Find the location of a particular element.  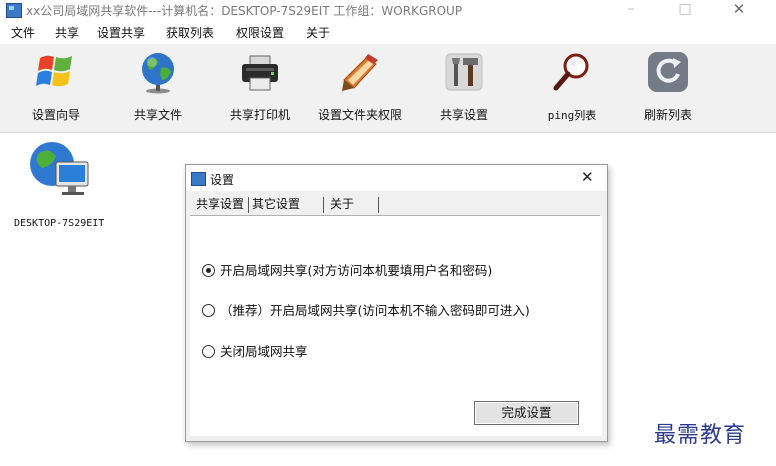

menu-share: 共享 is located at coordinates (67, 32).